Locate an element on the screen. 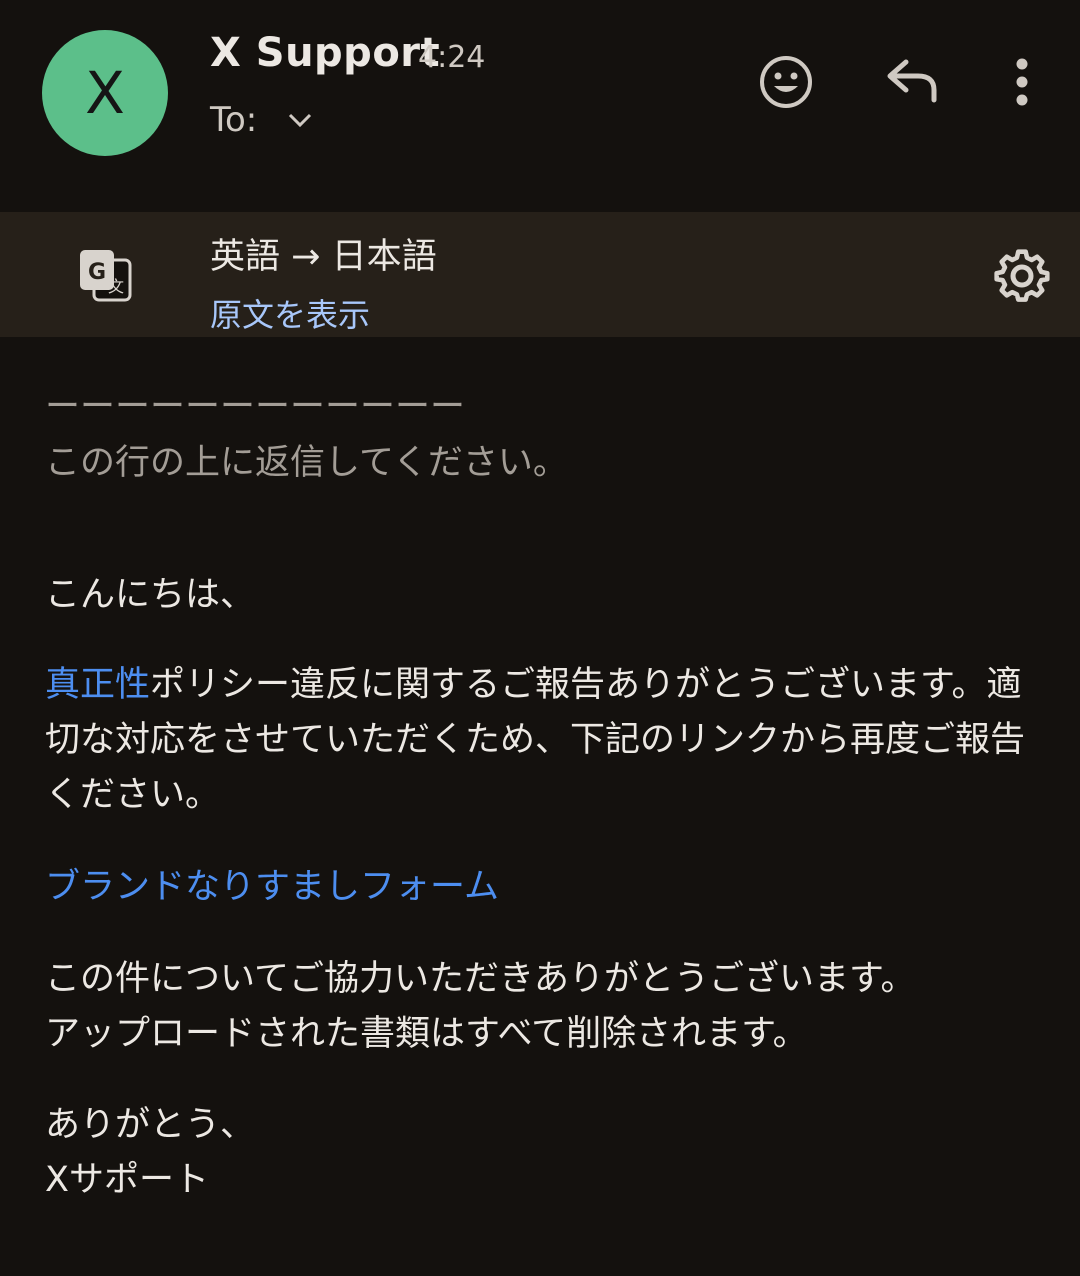  greeting: こんにちは、 is located at coordinates (150, 595).